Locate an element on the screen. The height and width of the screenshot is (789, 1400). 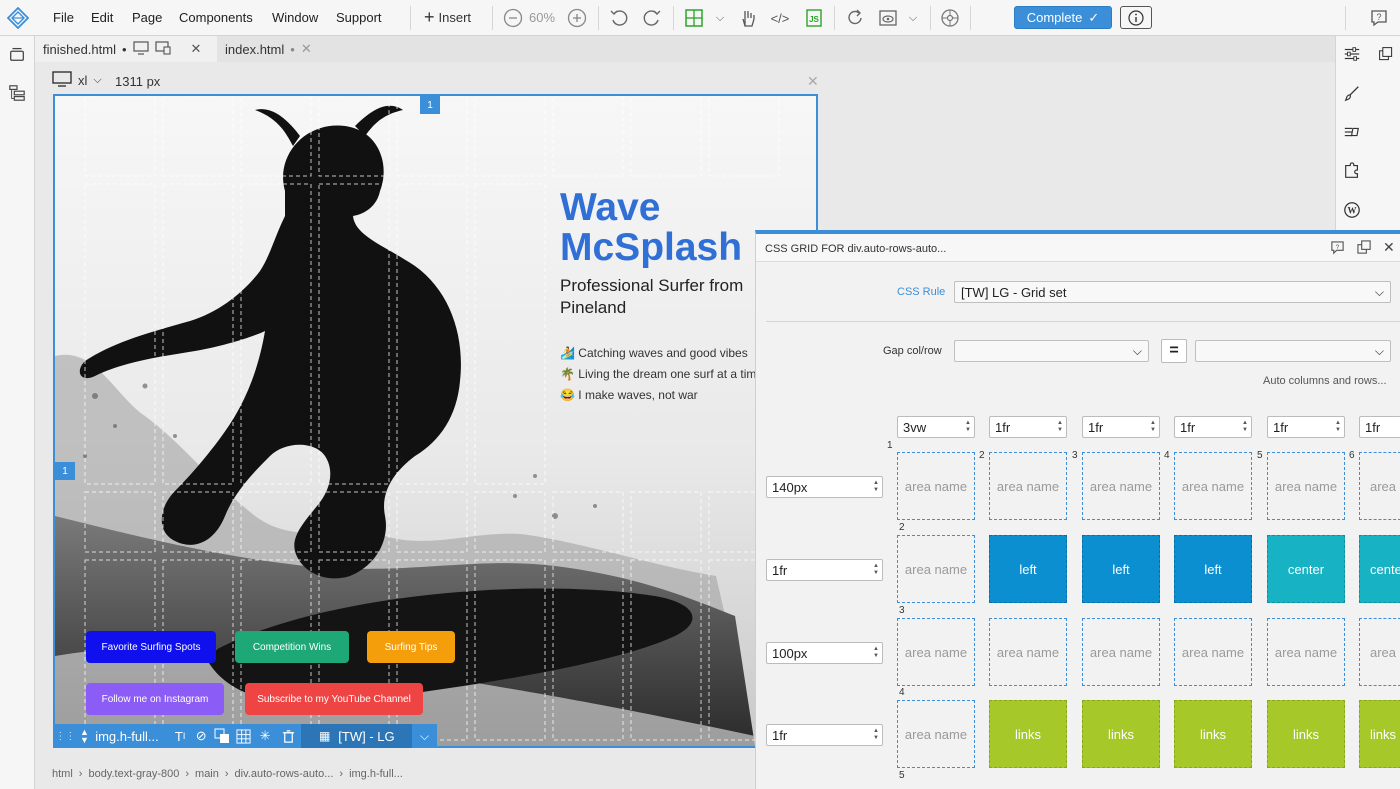
menu-page: Page is located at coordinates (147, 18).